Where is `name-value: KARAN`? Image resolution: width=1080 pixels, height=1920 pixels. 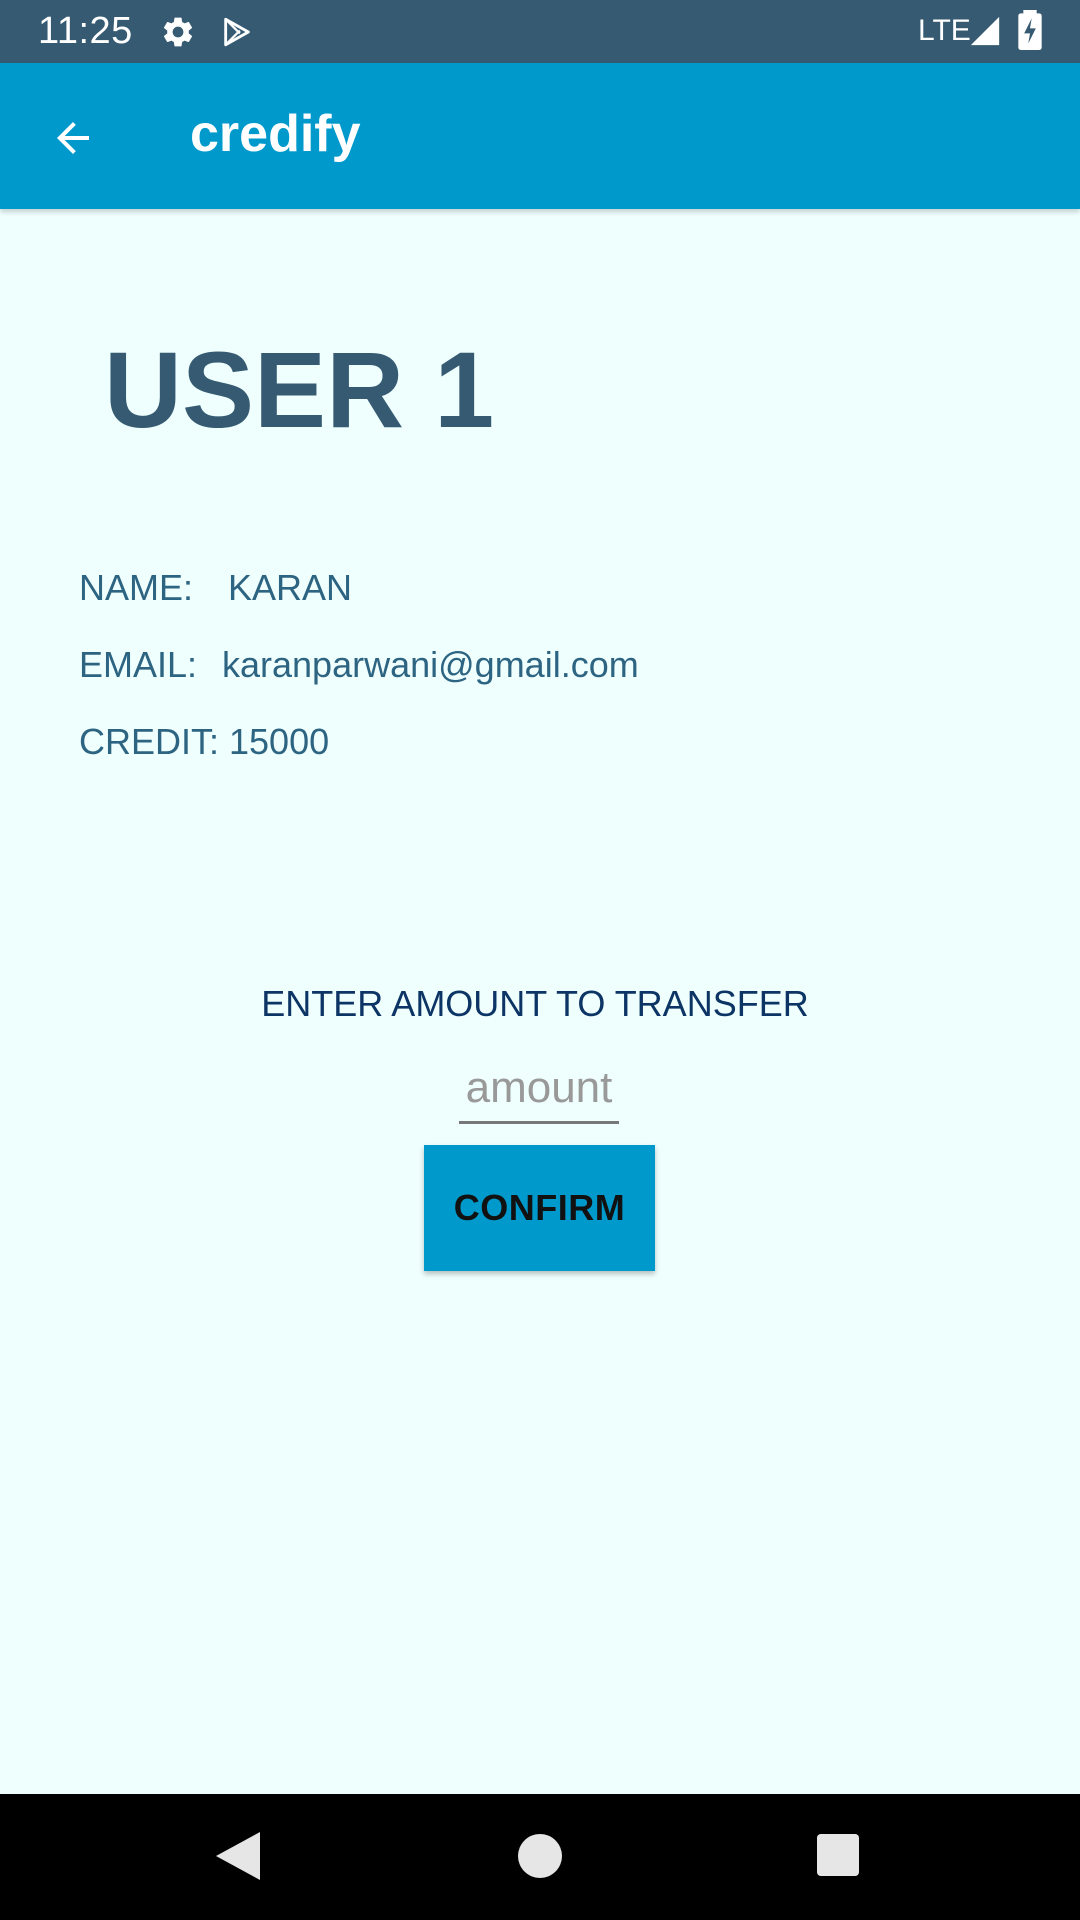 name-value: KARAN is located at coordinates (290, 587).